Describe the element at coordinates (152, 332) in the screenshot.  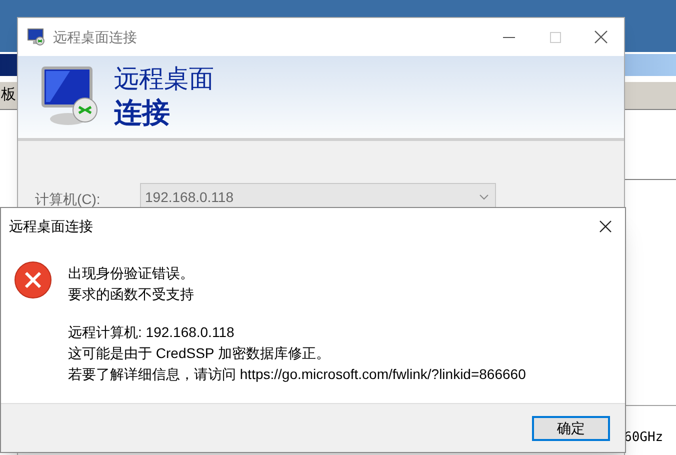
I see `detail-text: 远程计算机: 192.168.0.118` at that location.